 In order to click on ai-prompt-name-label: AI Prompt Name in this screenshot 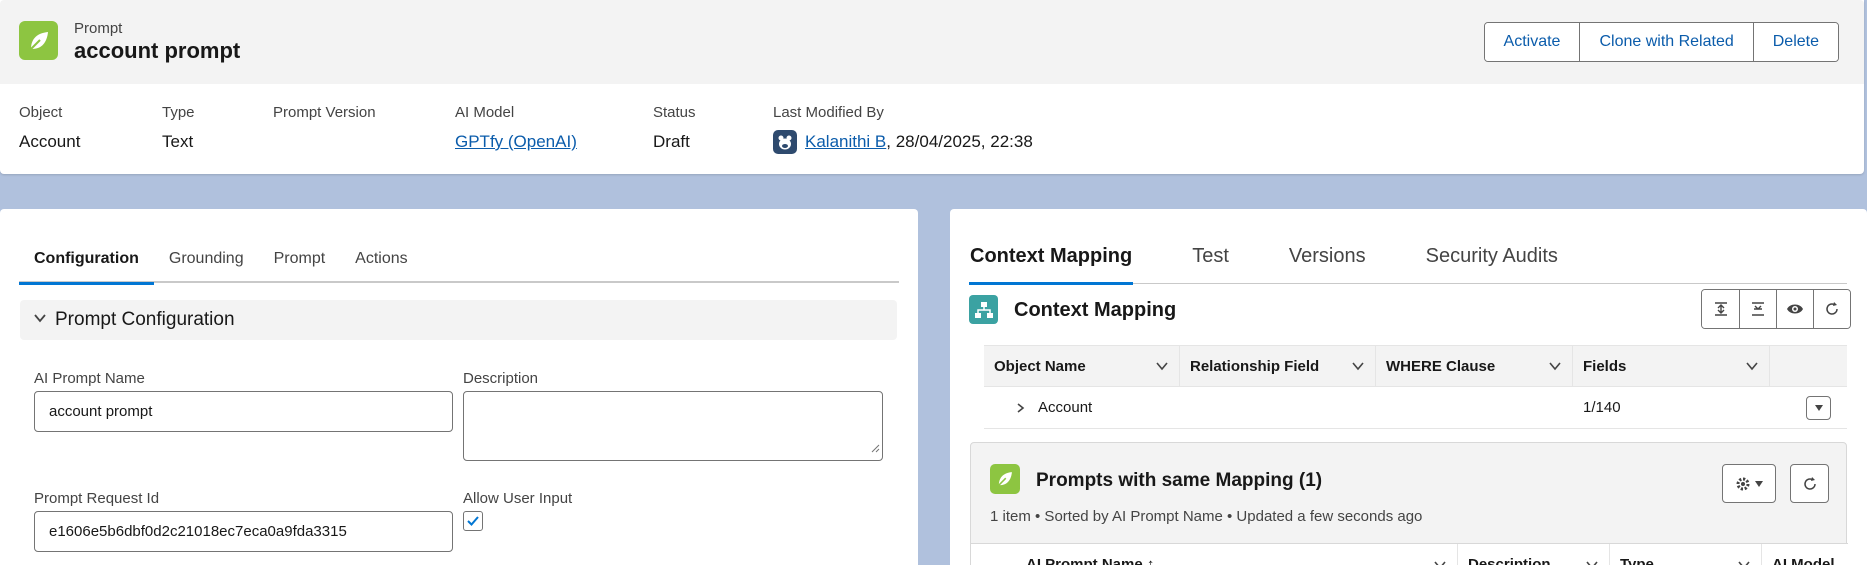, I will do `click(89, 378)`.